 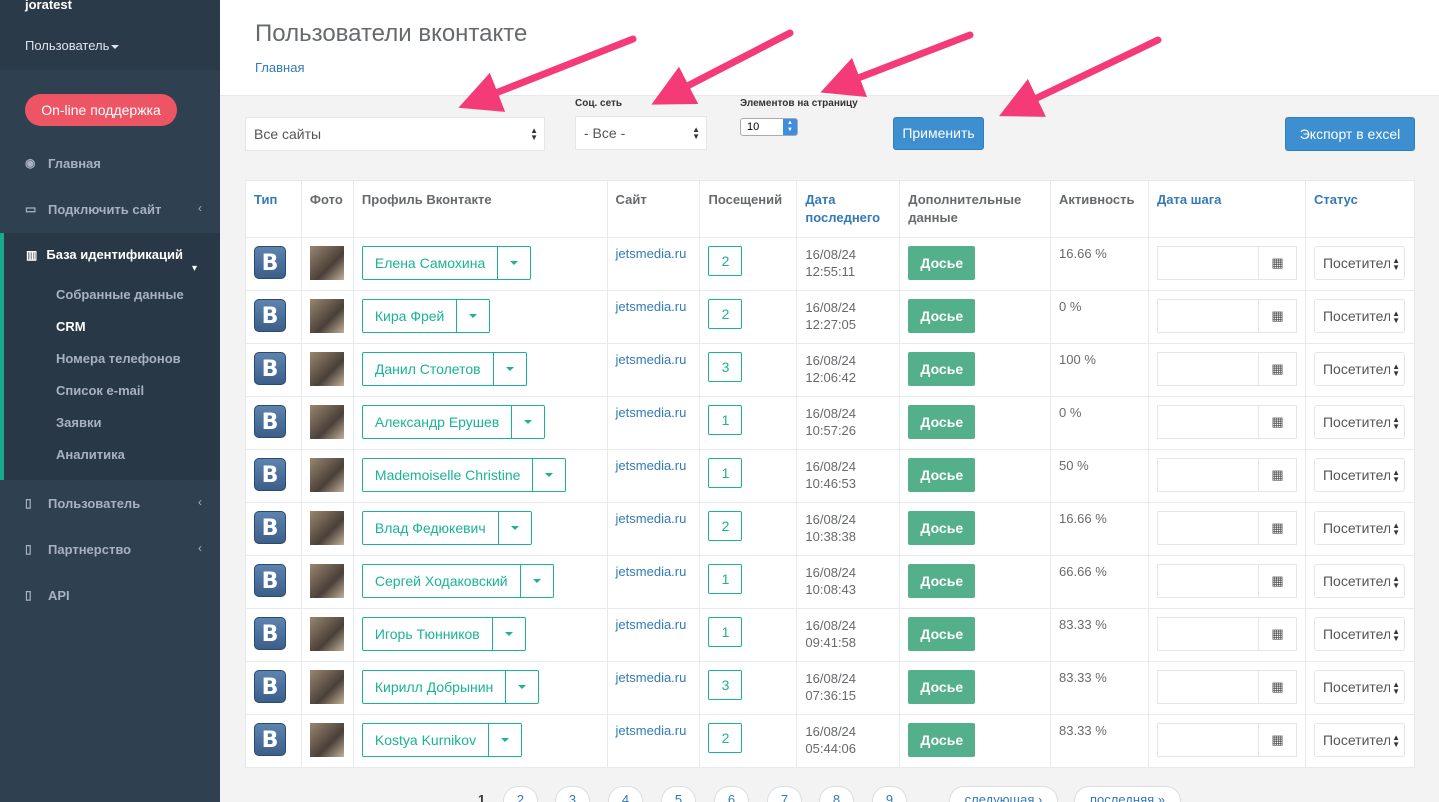 What do you see at coordinates (78, 422) in the screenshot?
I see `subitem-requests: Заявки` at bounding box center [78, 422].